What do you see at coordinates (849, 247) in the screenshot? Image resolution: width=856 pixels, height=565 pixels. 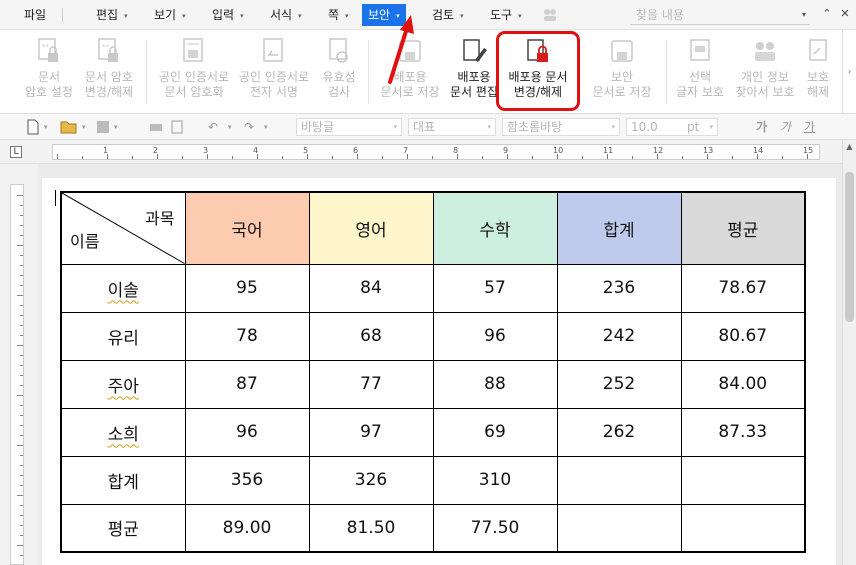 I see `scrollbar-thumb` at bounding box center [849, 247].